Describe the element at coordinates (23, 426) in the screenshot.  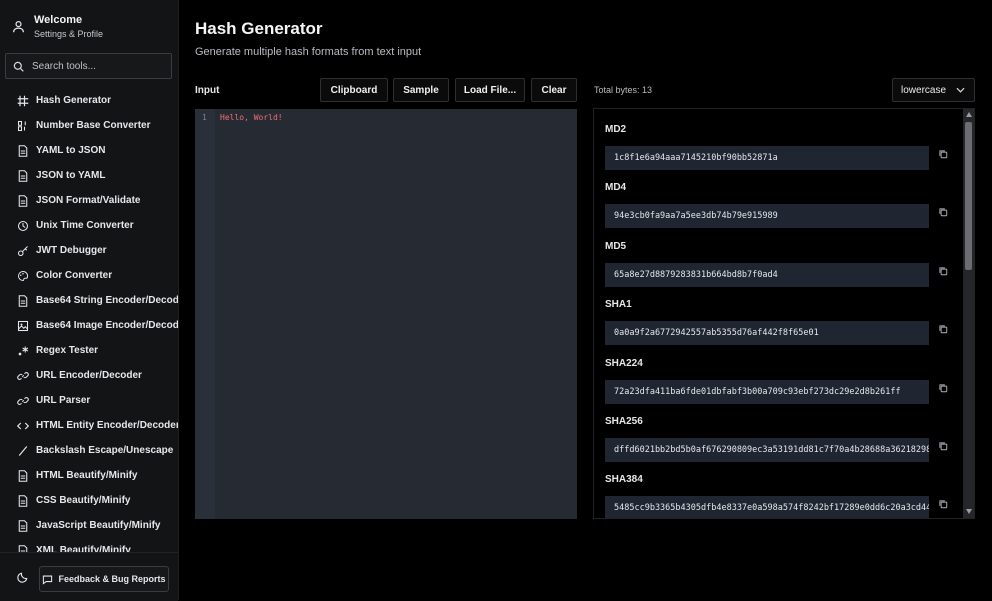
I see `code-icon` at that location.